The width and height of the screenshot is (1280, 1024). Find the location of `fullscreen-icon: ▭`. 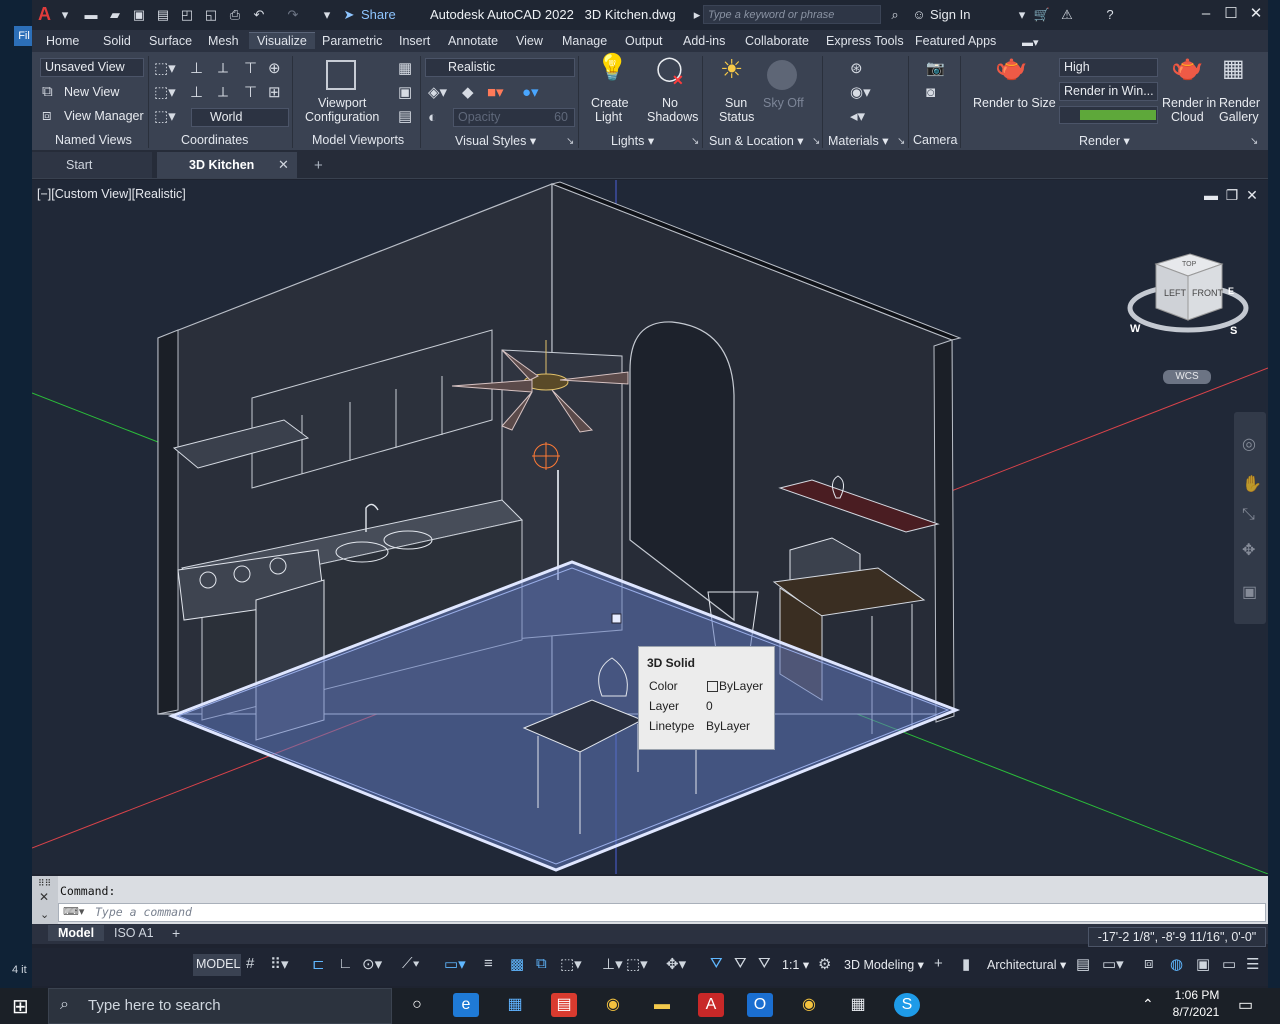

fullscreen-icon: ▭ is located at coordinates (1229, 964).